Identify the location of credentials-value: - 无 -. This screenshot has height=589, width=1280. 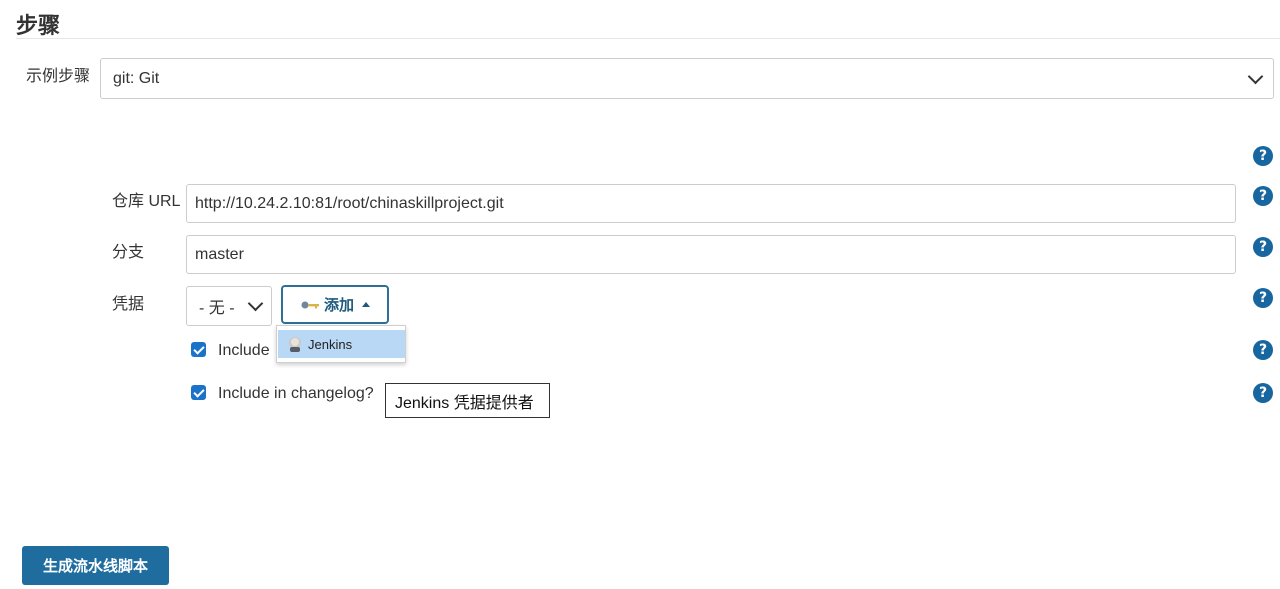
(217, 308).